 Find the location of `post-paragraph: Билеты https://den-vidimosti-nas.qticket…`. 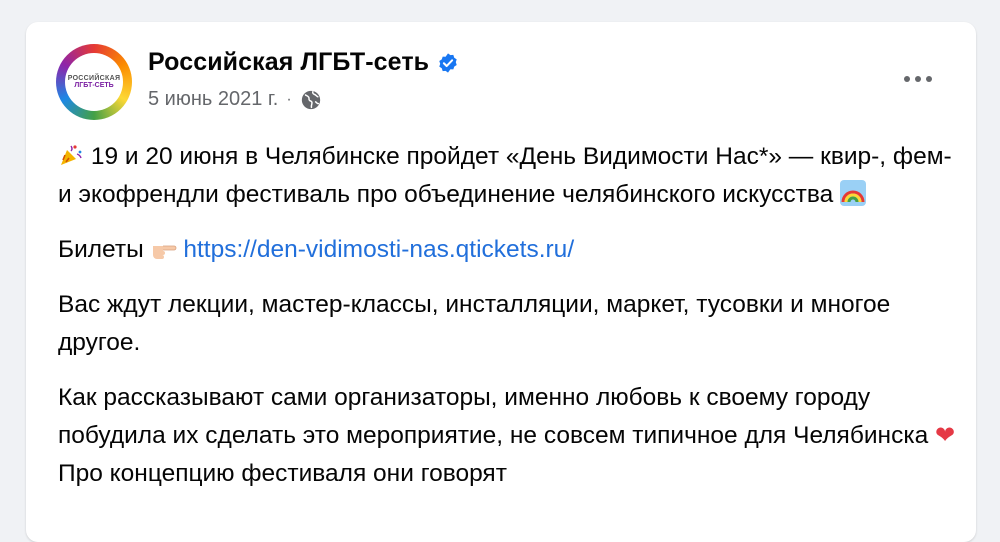

post-paragraph: Билеты https://den-vidimosti-nas.qticket… is located at coordinates (508, 250).